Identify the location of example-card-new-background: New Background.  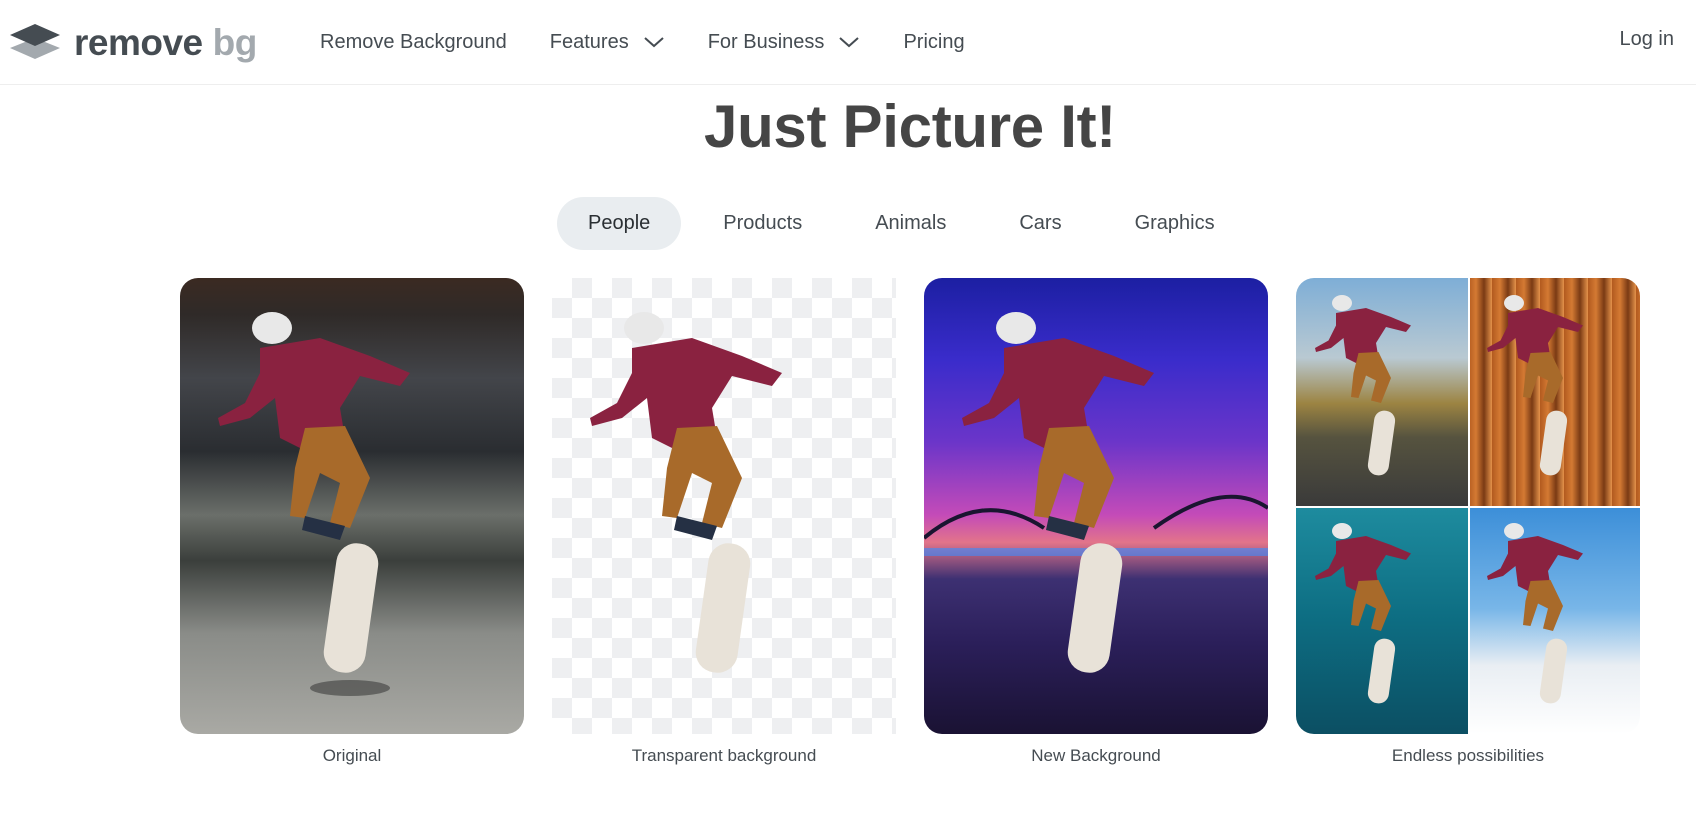
(1096, 522).